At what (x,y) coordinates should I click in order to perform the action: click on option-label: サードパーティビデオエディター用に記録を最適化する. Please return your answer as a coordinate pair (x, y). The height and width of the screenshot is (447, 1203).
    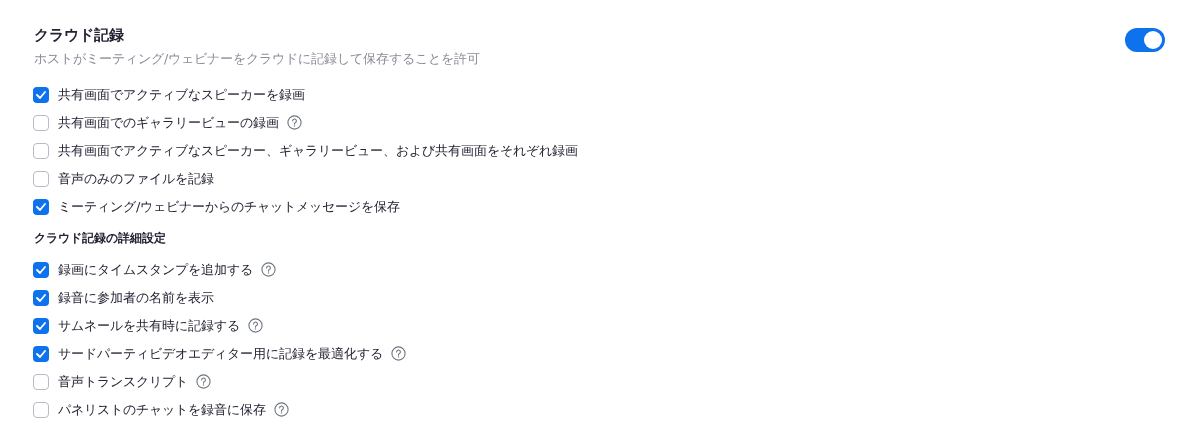
    Looking at the image, I should click on (220, 353).